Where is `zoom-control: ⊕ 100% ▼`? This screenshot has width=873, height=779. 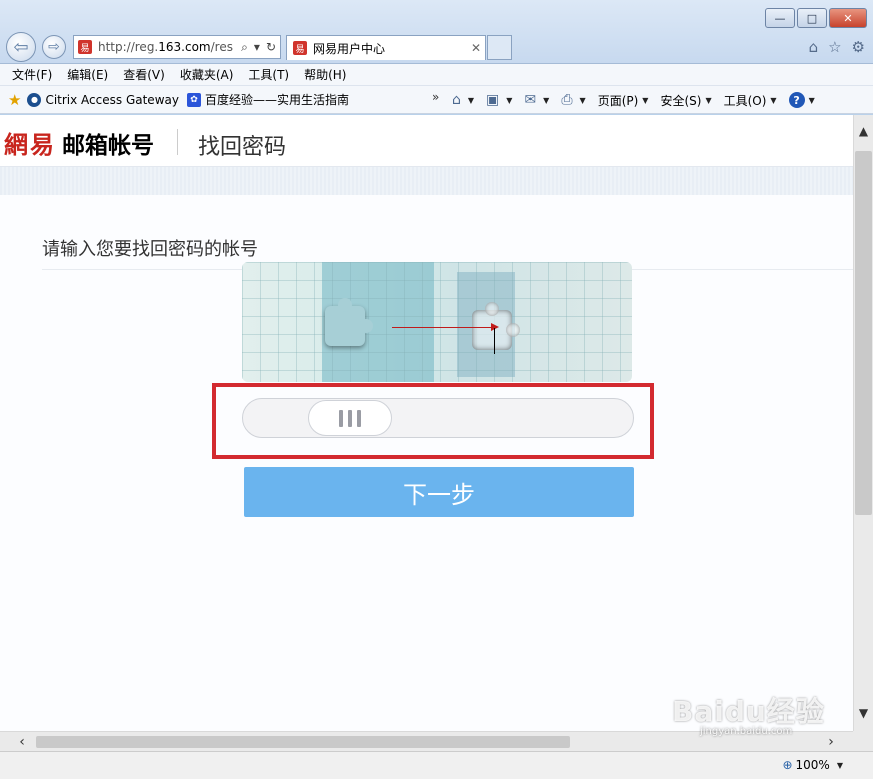
zoom-control: ⊕ 100% ▼ is located at coordinates (812, 765).